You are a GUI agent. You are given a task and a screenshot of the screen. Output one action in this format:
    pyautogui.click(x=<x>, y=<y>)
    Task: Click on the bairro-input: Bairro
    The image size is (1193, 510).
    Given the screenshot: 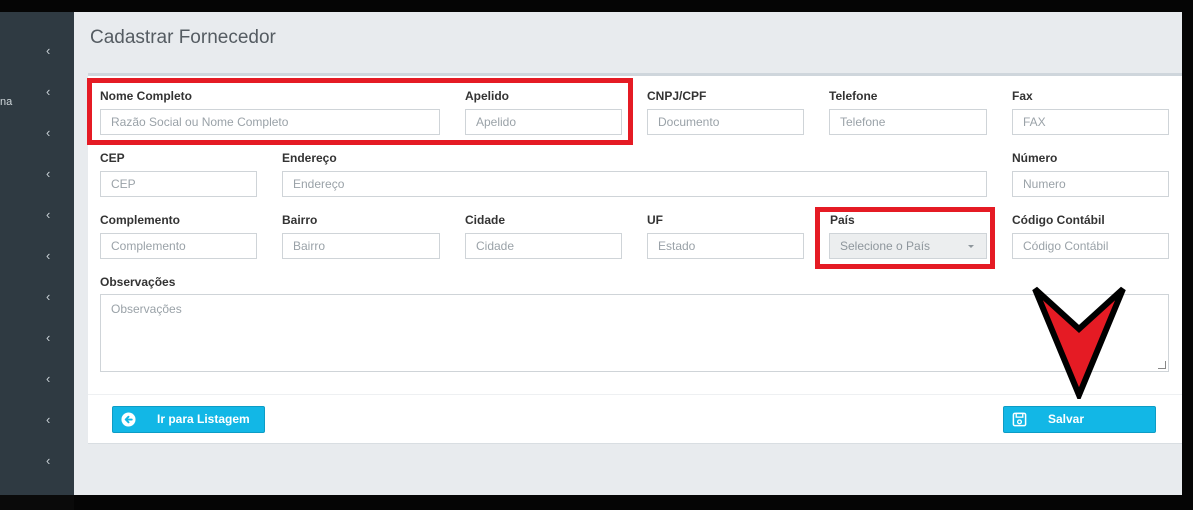 What is the action you would take?
    pyautogui.click(x=361, y=246)
    